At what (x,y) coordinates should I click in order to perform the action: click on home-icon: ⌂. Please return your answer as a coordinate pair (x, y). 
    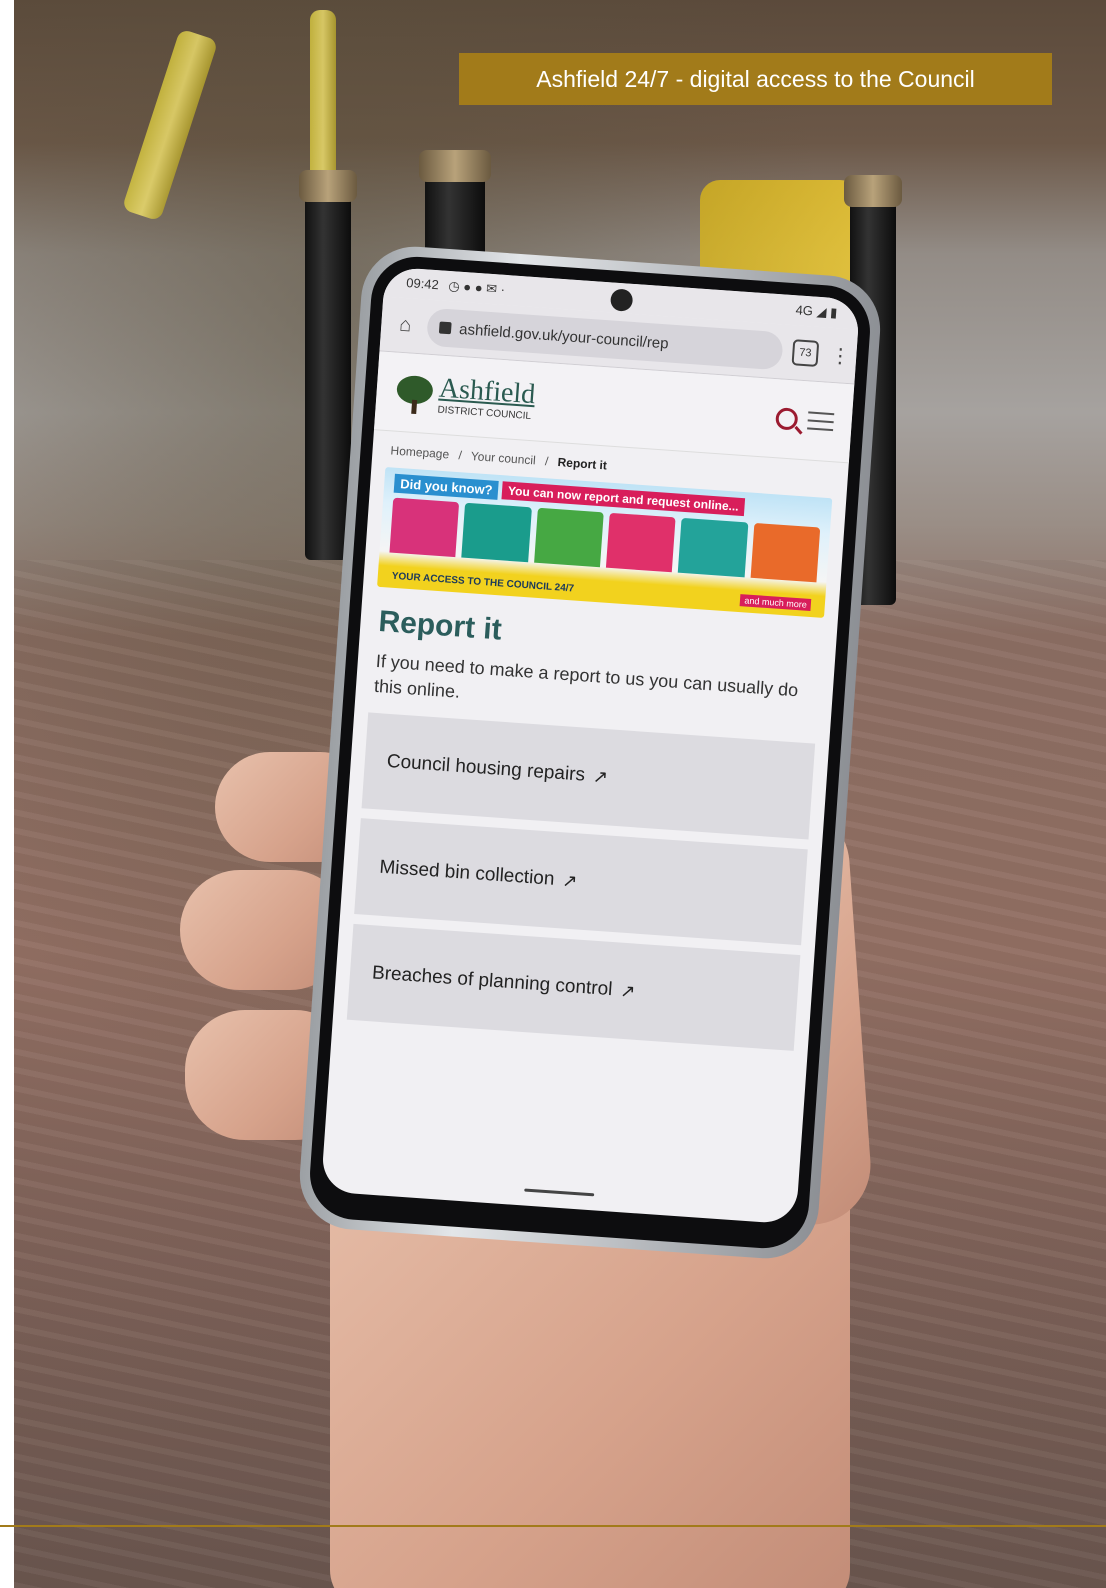
    Looking at the image, I should click on (406, 325).